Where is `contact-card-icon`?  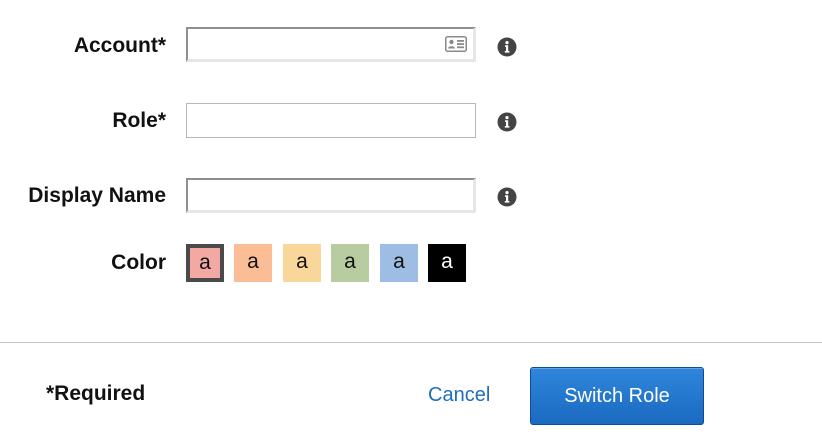
contact-card-icon is located at coordinates (456, 44).